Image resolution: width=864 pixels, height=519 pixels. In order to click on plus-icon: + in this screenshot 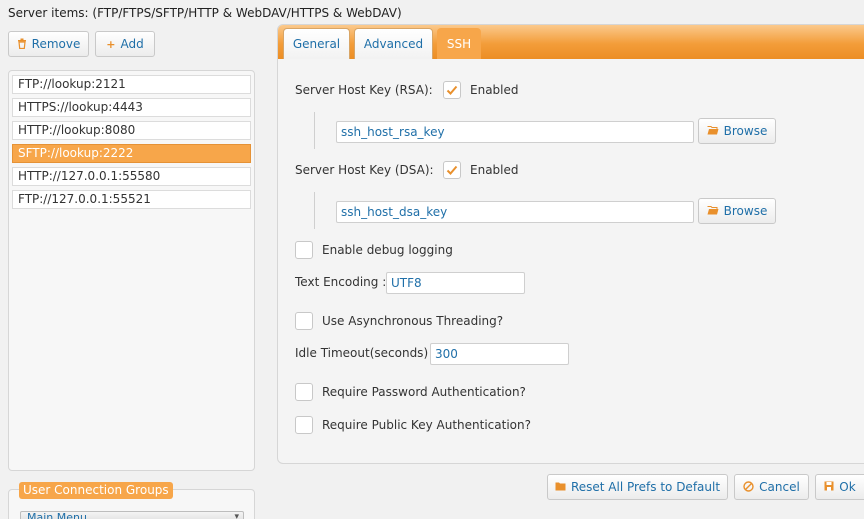, I will do `click(111, 44)`.